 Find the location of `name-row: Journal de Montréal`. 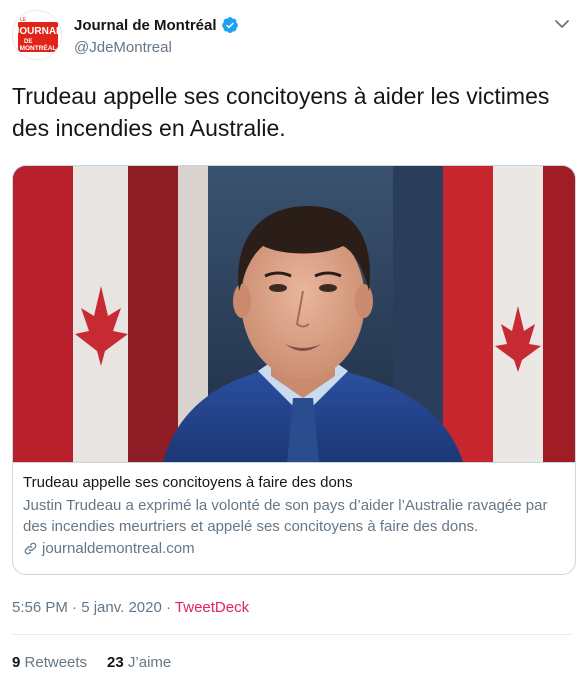

name-row: Journal de Montréal is located at coordinates (156, 25).